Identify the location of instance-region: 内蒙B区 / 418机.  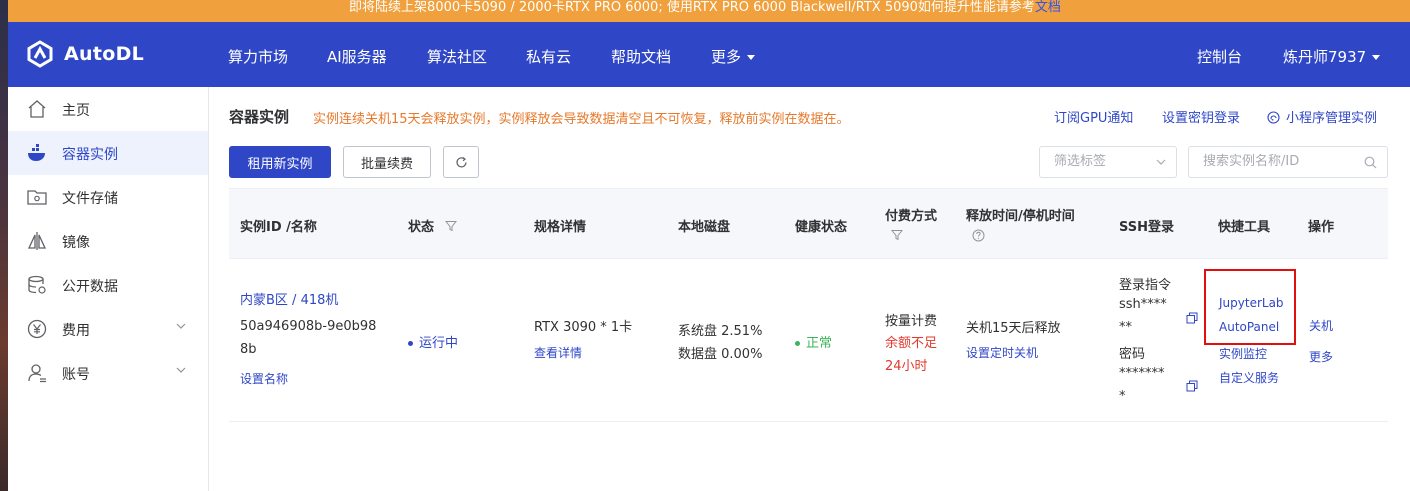
(289, 298).